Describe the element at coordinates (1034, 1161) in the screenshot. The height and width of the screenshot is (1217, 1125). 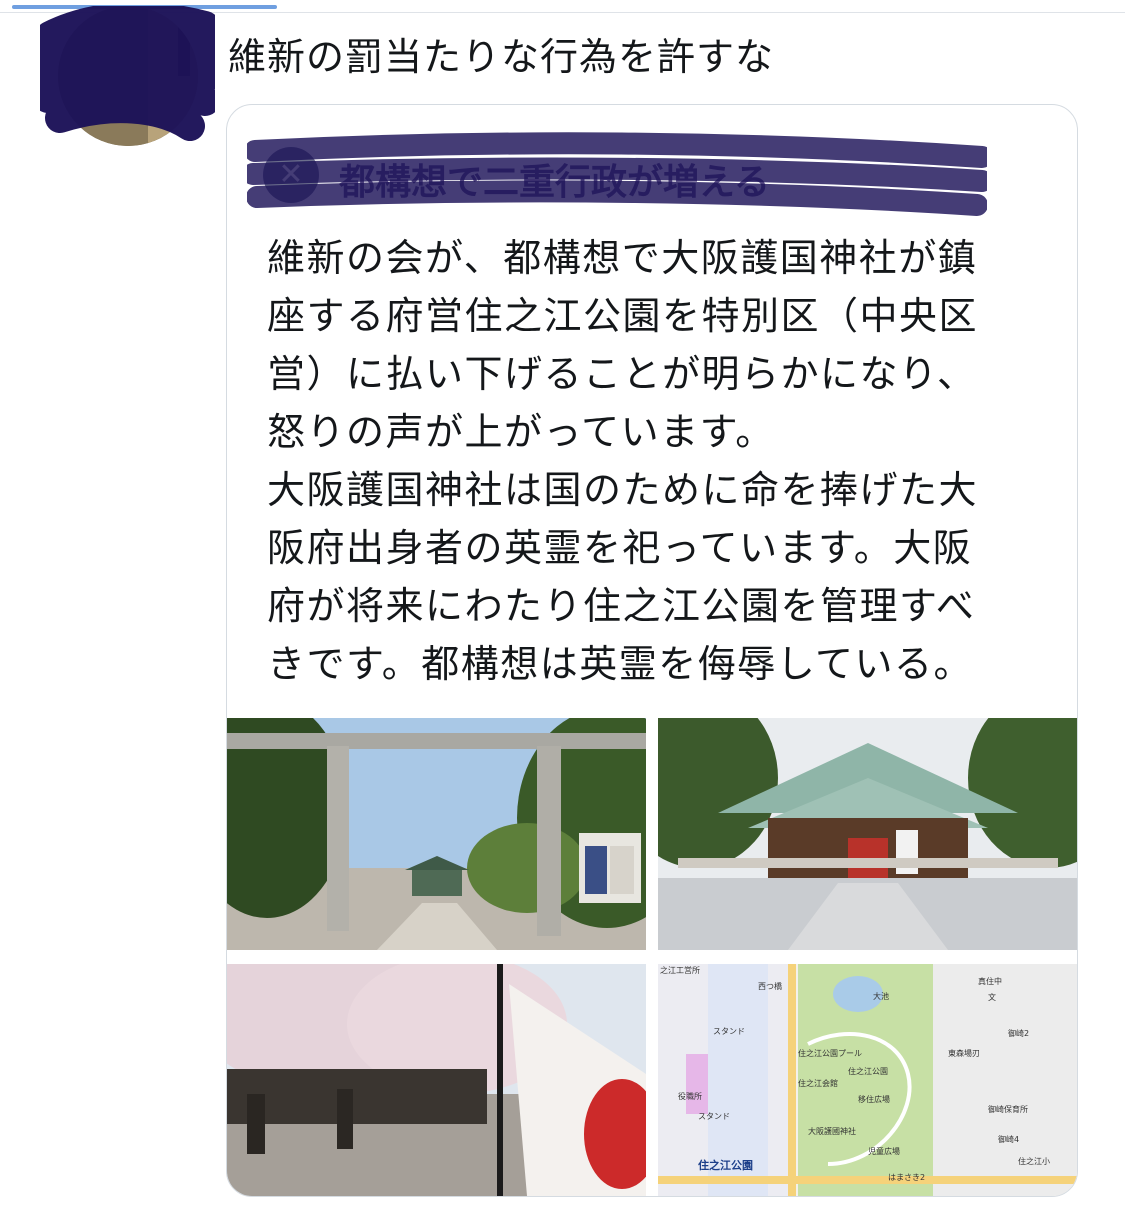
I see `map-label: 住之江小` at that location.